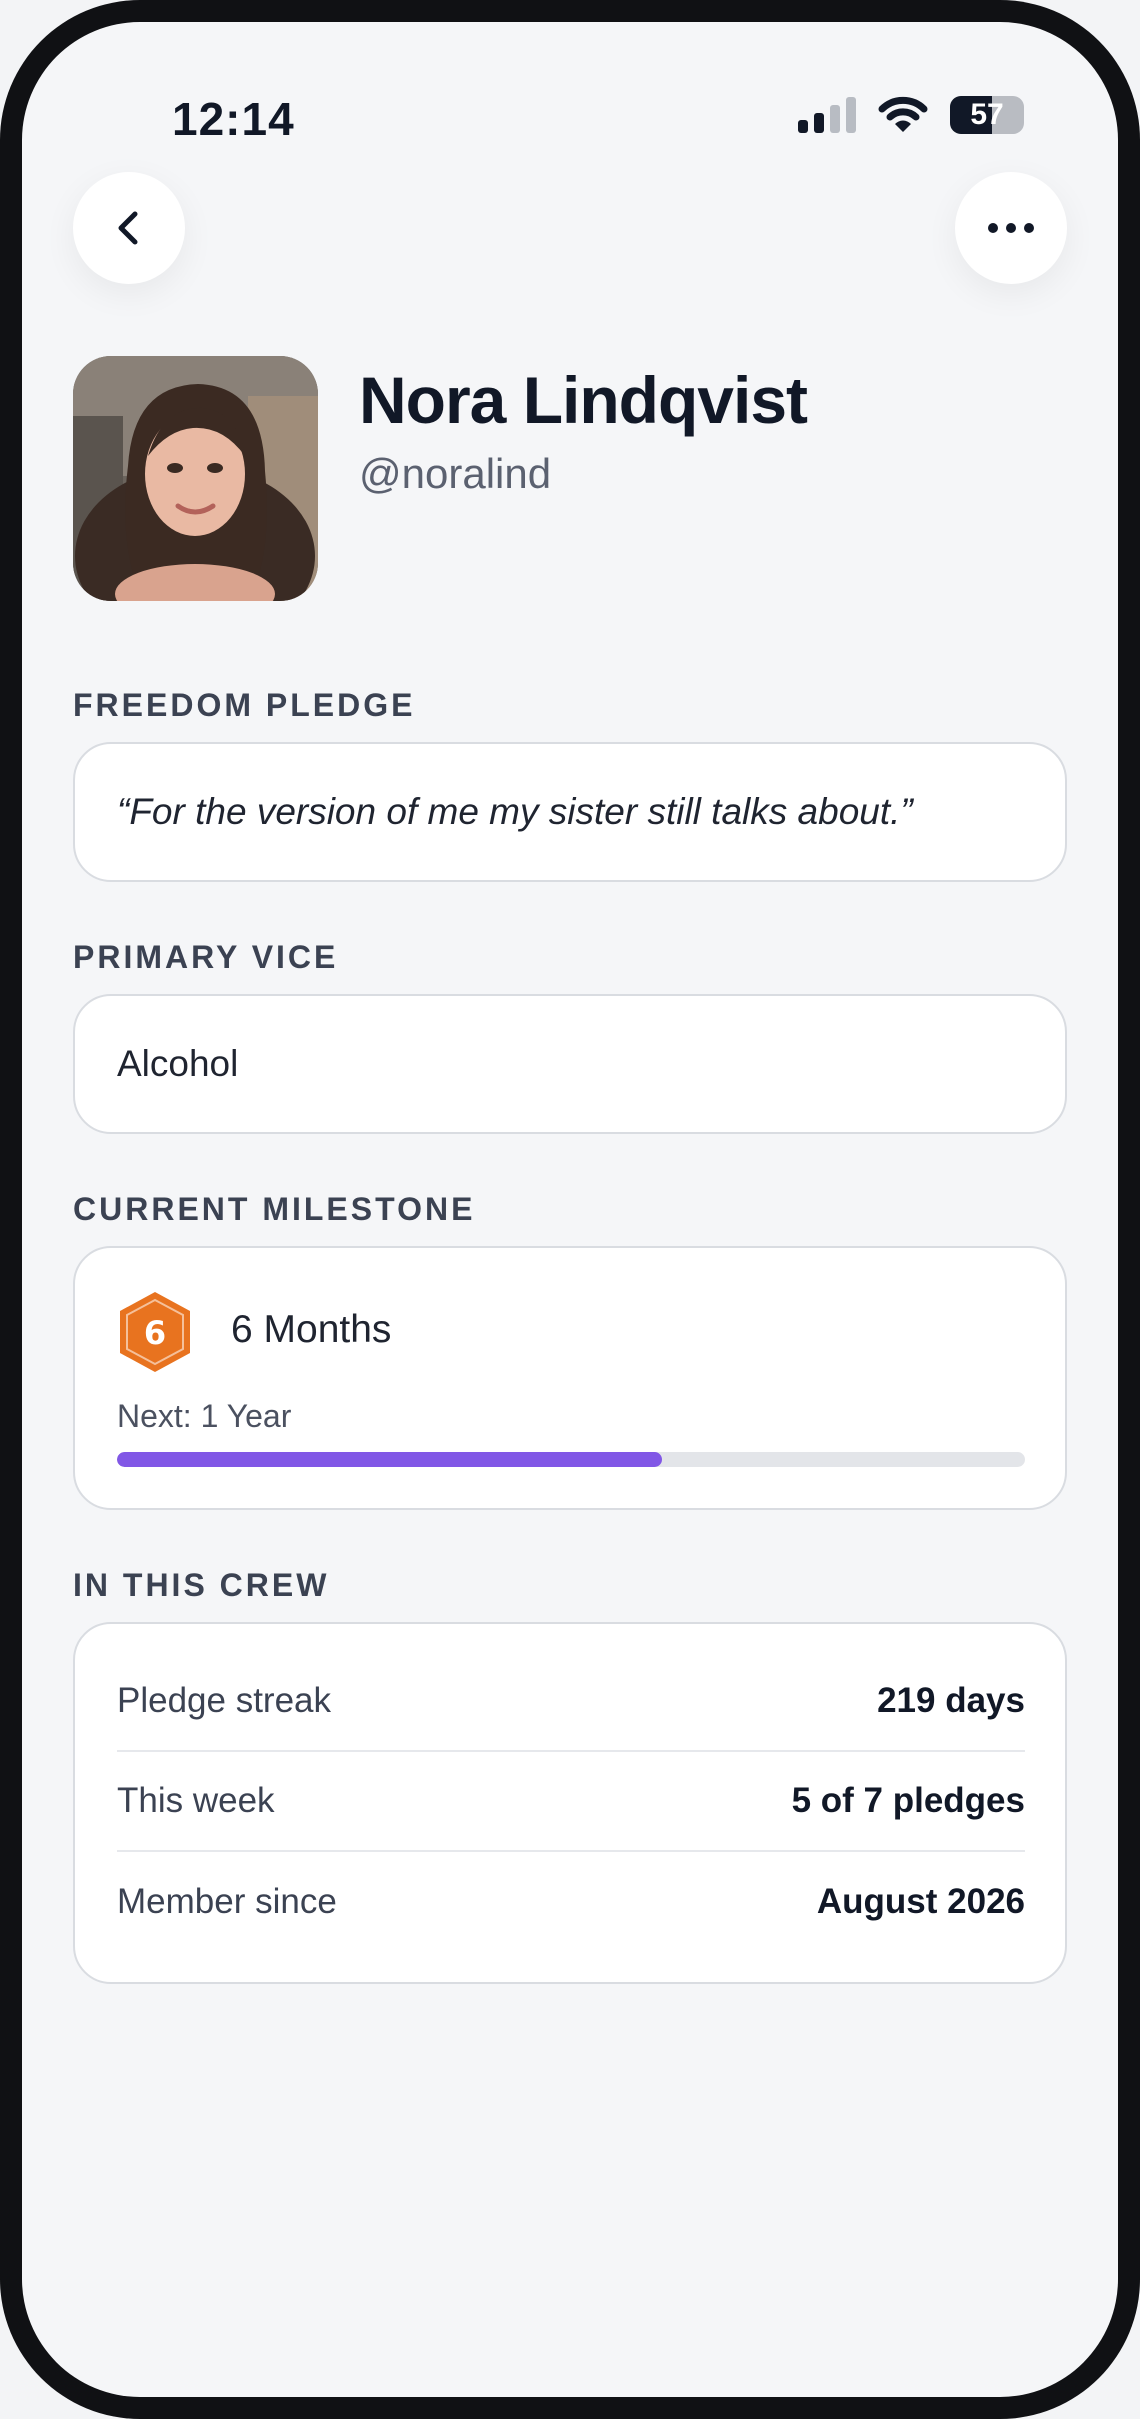  I want to click on more-options-button, so click(1011, 228).